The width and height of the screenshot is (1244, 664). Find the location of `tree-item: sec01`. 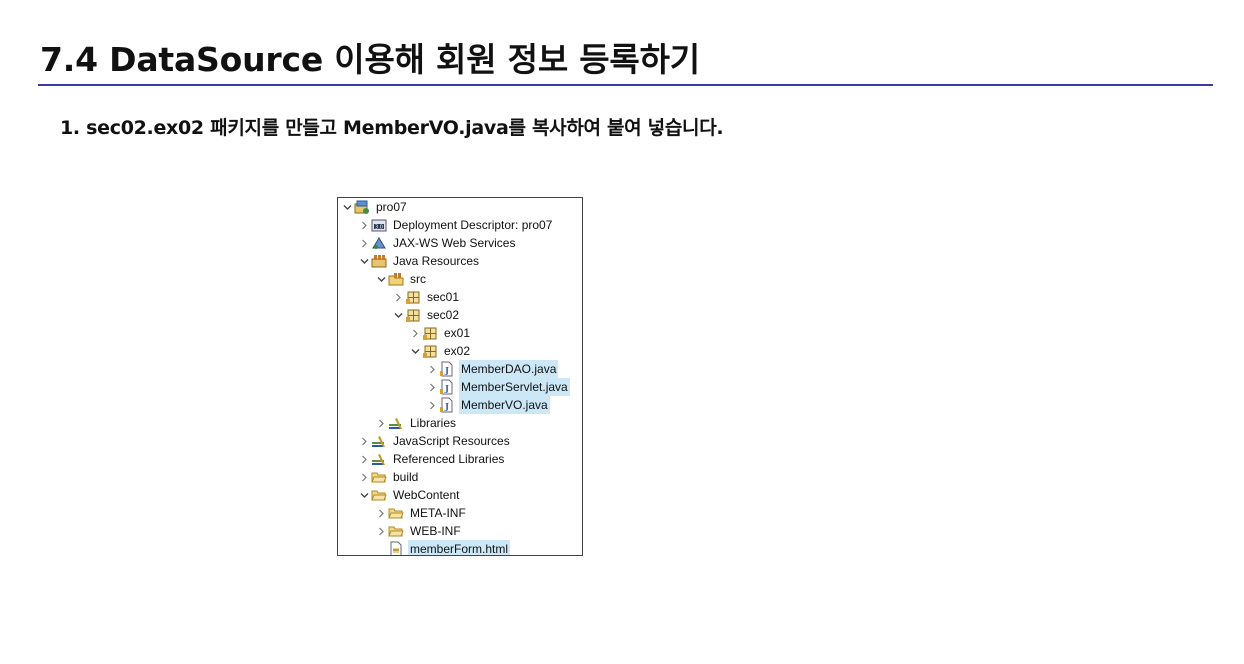

tree-item: sec01 is located at coordinates (427, 297).